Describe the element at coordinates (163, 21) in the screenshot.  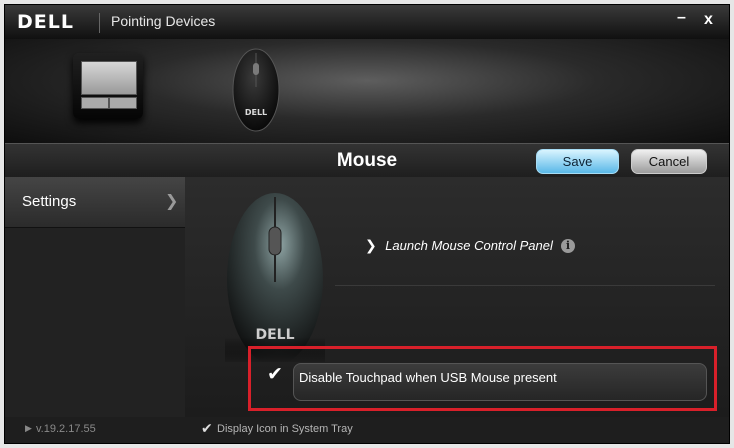
I see `window-title: Pointing Devices` at that location.